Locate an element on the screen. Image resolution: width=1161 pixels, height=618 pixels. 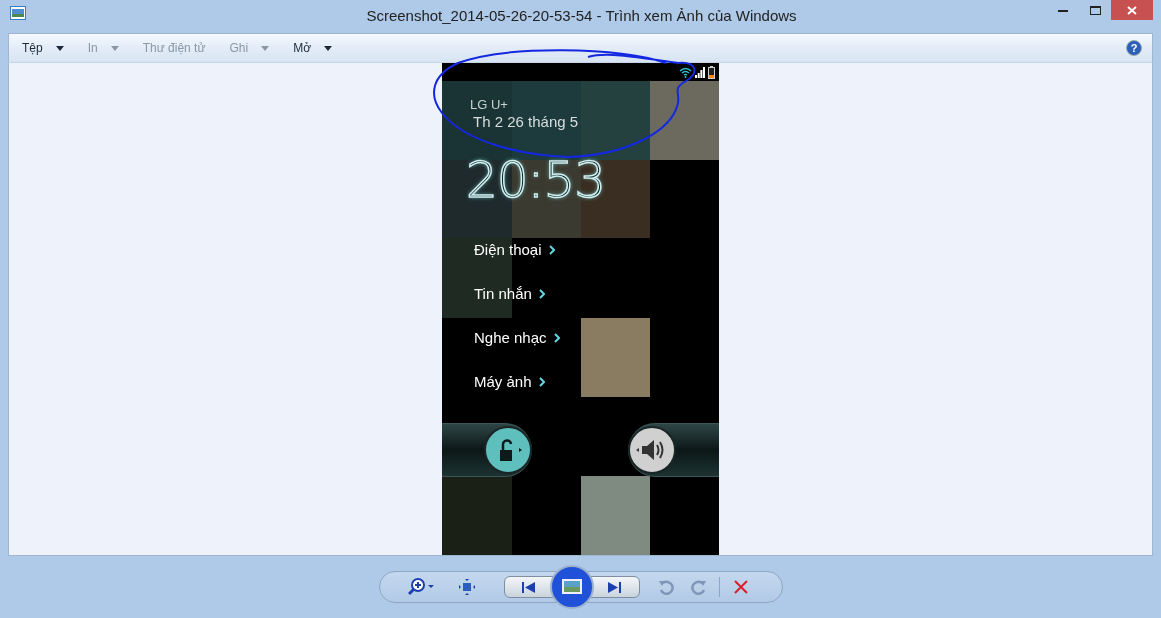
shortcut-link: Tin nhắn is located at coordinates (509, 293).